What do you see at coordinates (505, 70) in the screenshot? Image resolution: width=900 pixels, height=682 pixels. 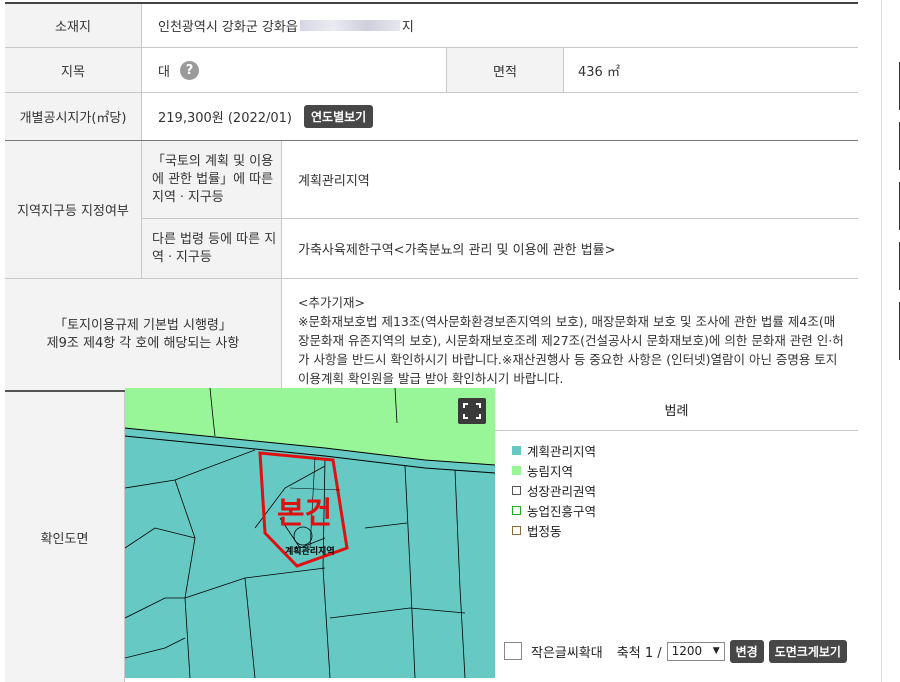 I see `area-label: 면적` at bounding box center [505, 70].